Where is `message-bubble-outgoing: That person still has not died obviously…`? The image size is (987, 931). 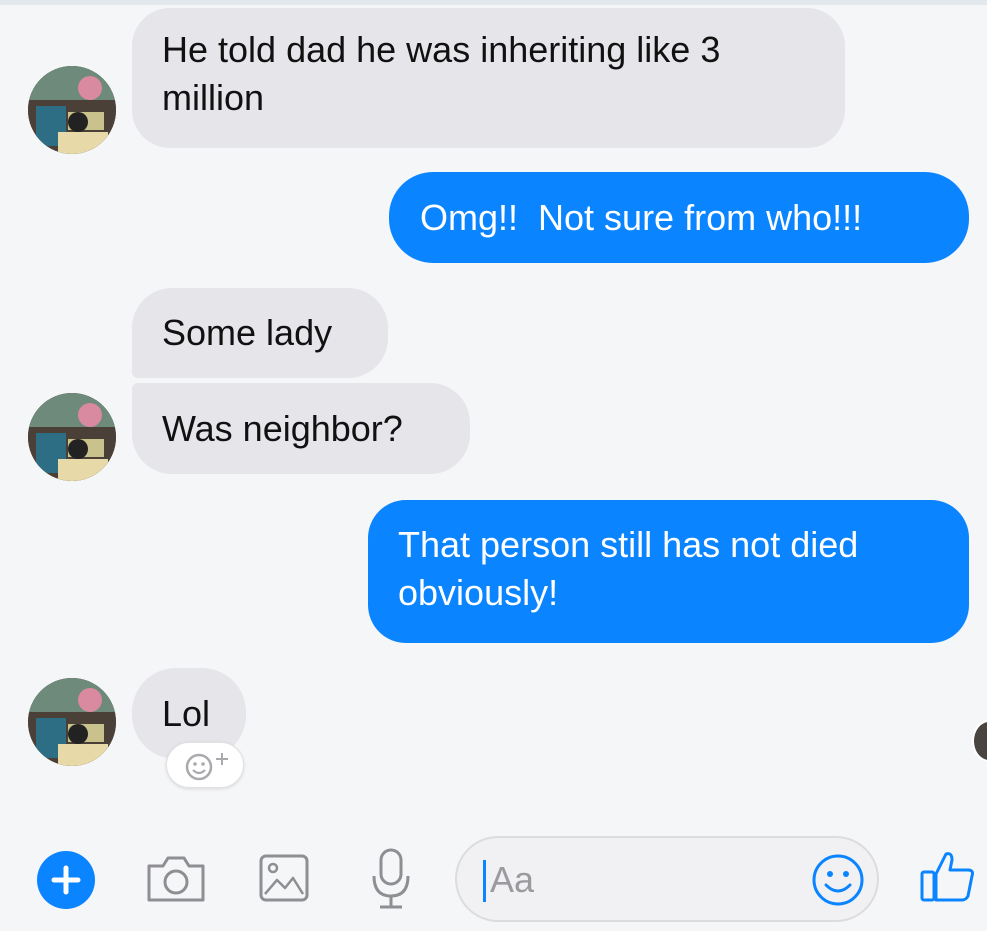 message-bubble-outgoing: That person still has not died obviously… is located at coordinates (668, 571).